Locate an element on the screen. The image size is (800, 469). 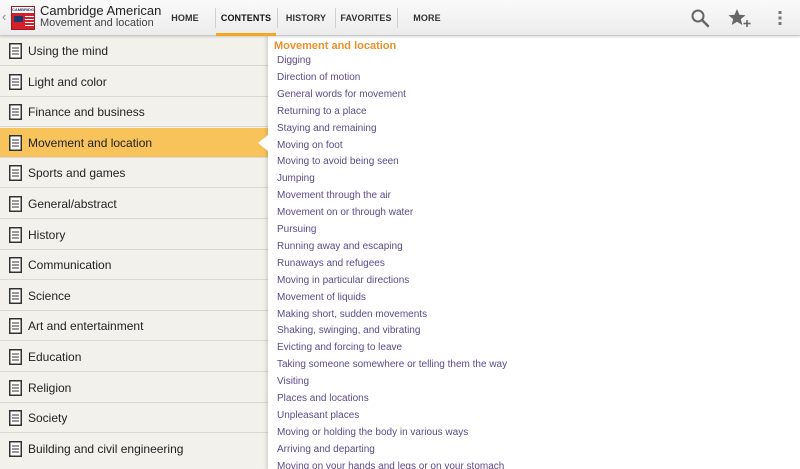
sidebar-item-label: Art and entertainment is located at coordinates (86, 326).